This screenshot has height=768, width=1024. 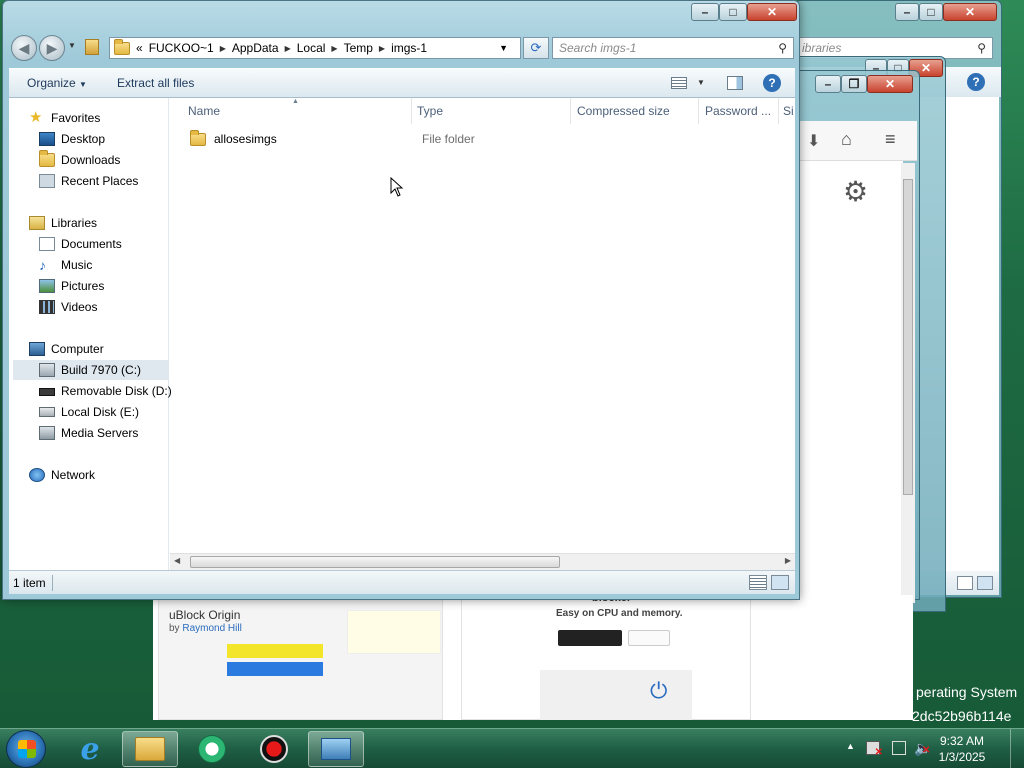 I want to click on start-button, so click(x=26, y=749).